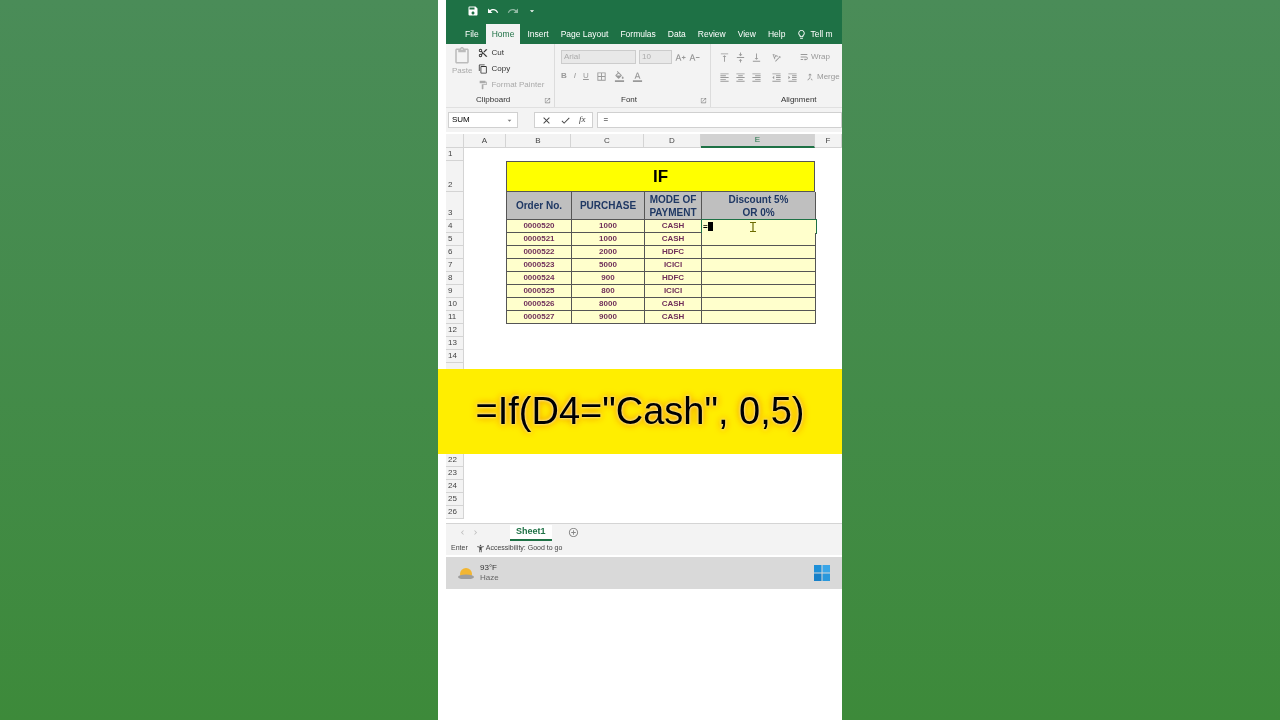 The width and height of the screenshot is (1280, 720). What do you see at coordinates (455, 317) in the screenshot?
I see `row-header: 11` at bounding box center [455, 317].